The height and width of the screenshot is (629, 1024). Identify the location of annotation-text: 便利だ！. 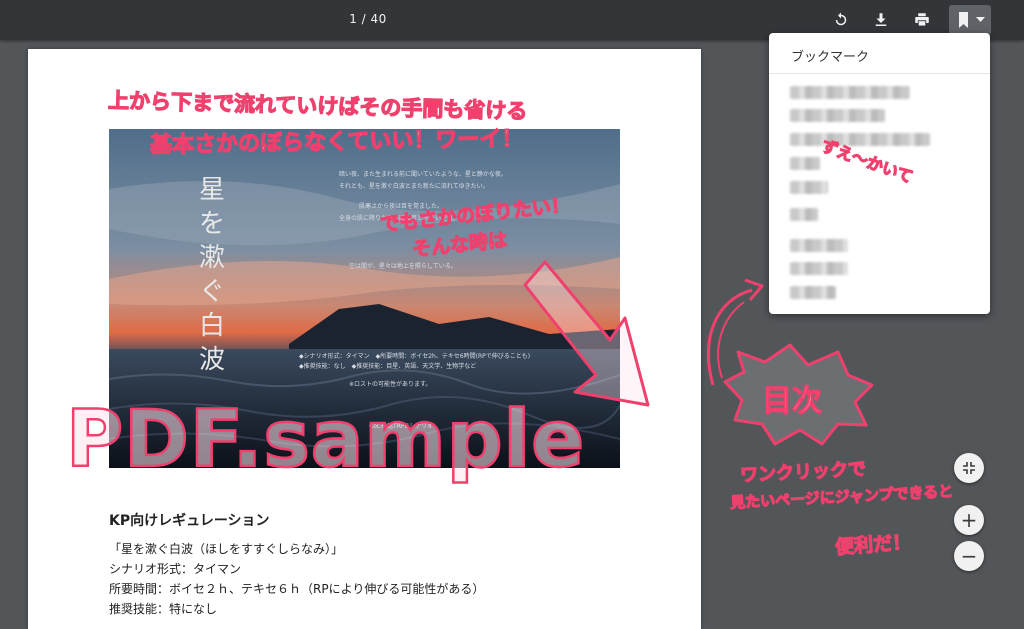
(873, 545).